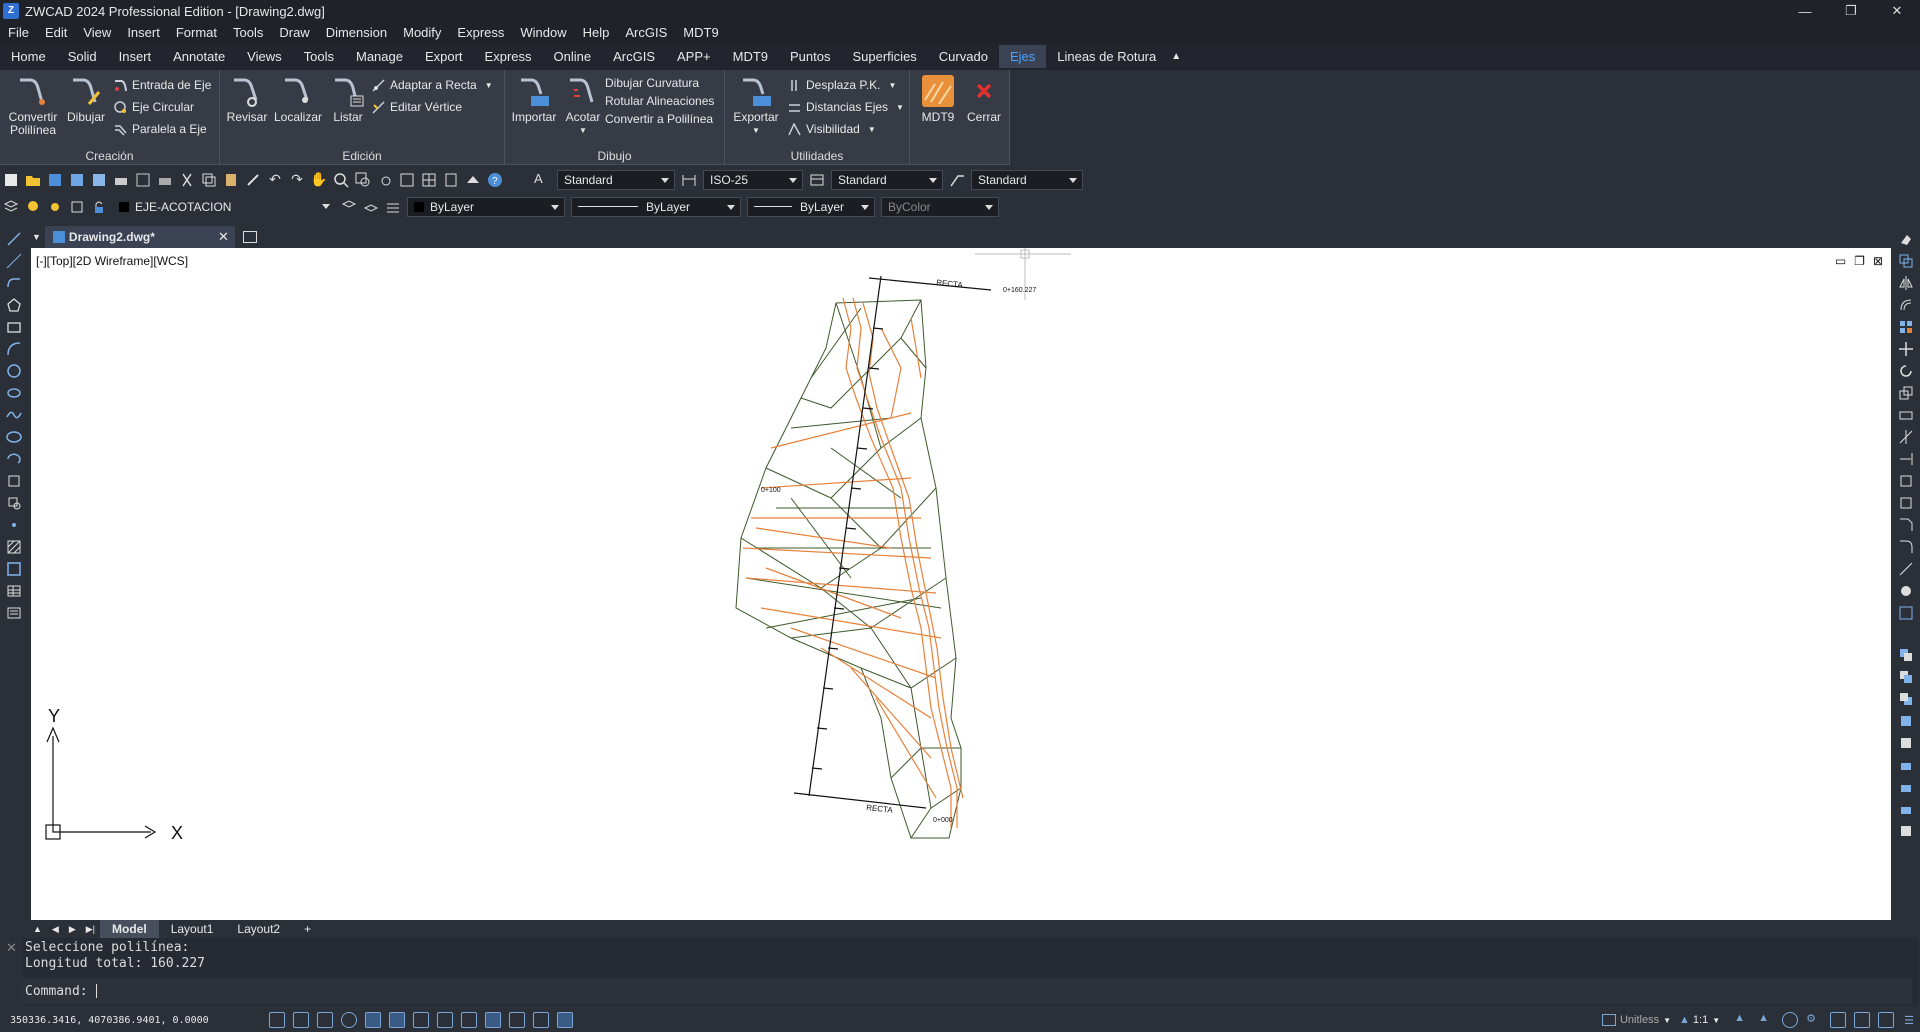 The image size is (1920, 1032). Describe the element at coordinates (349, 207) in the screenshot. I see `make-current-layer-icon` at that location.